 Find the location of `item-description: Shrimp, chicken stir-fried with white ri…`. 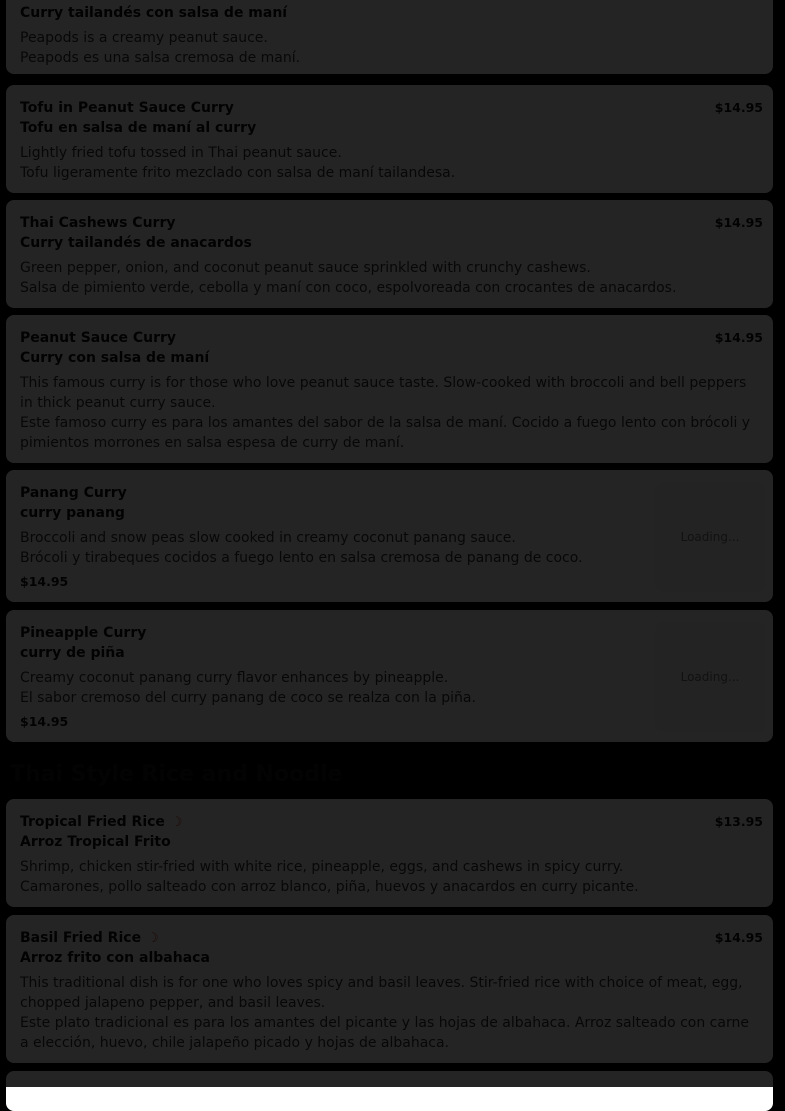

item-description: Shrimp, chicken stir-fried with white ri… is located at coordinates (390, 877).